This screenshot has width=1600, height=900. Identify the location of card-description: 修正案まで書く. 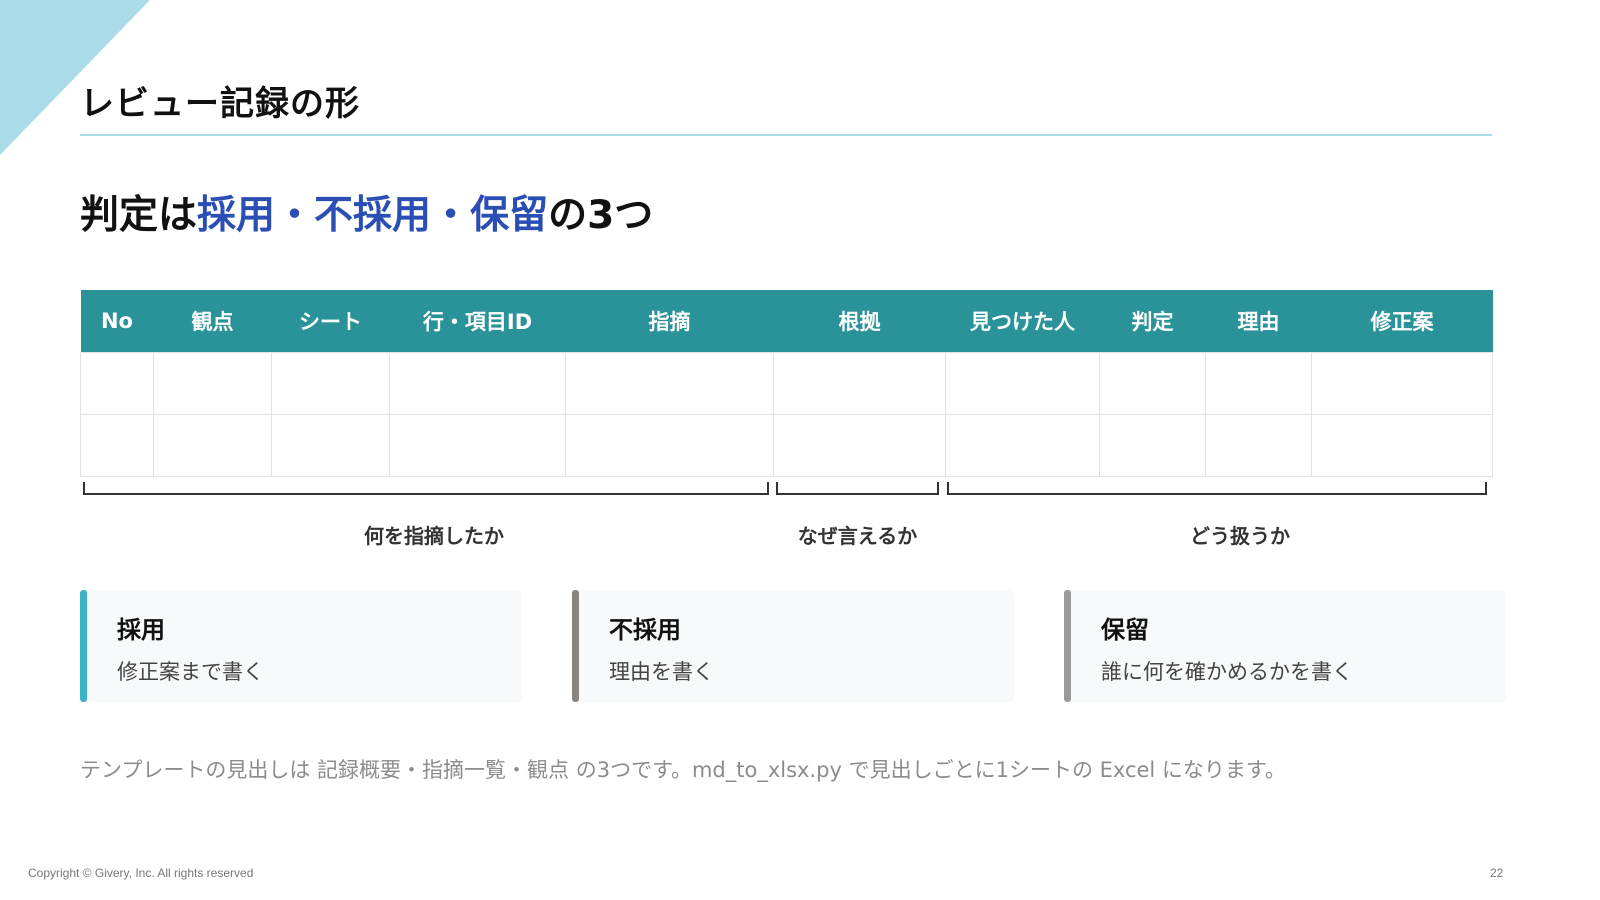
(190, 672).